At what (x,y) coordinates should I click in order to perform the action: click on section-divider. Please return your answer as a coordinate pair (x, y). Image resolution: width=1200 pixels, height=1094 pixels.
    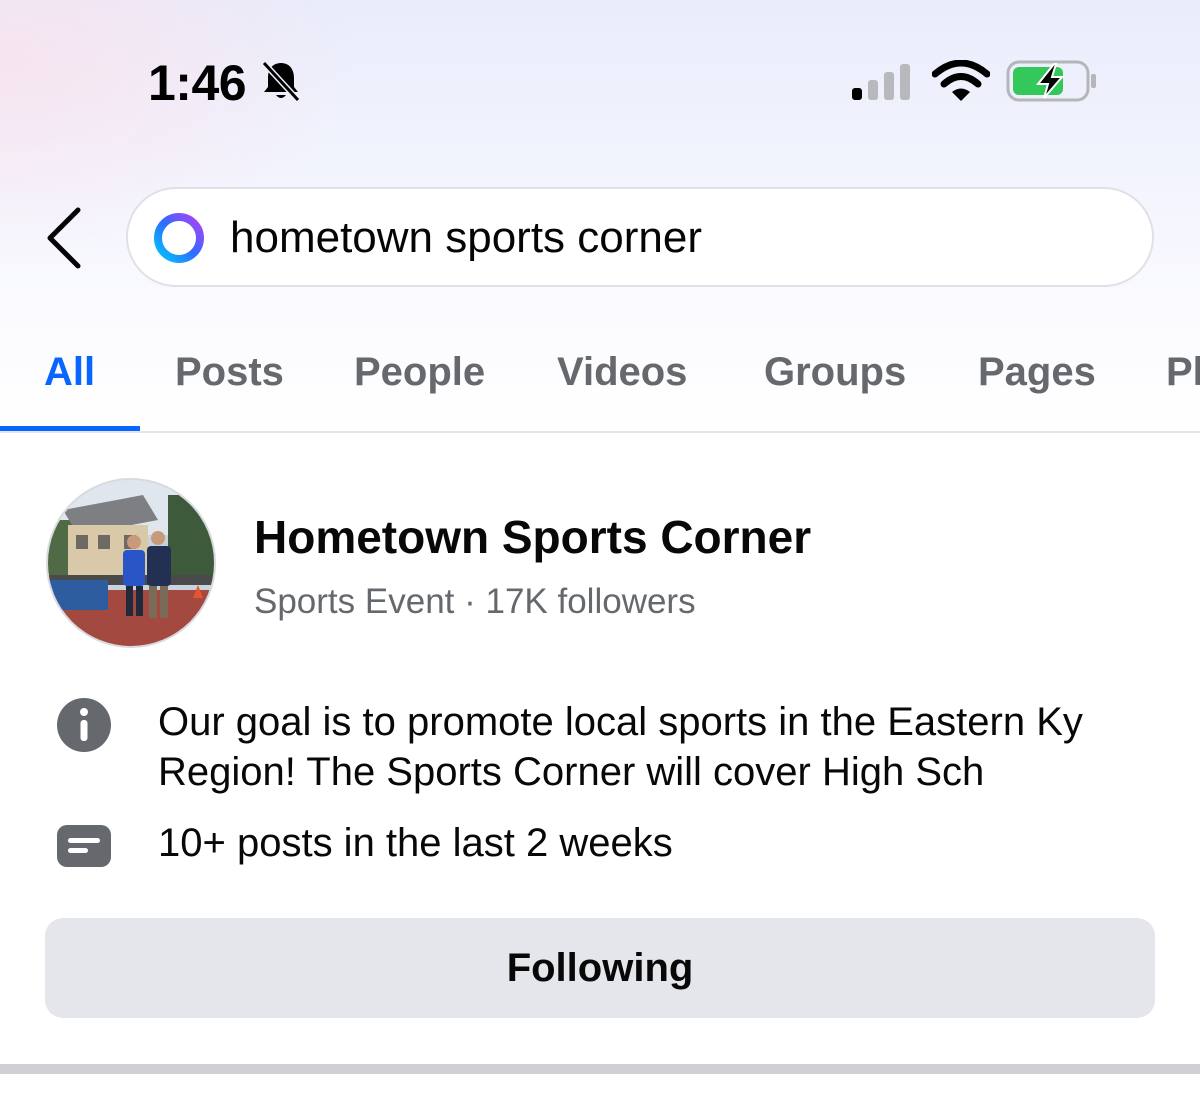
    Looking at the image, I should click on (600, 1069).